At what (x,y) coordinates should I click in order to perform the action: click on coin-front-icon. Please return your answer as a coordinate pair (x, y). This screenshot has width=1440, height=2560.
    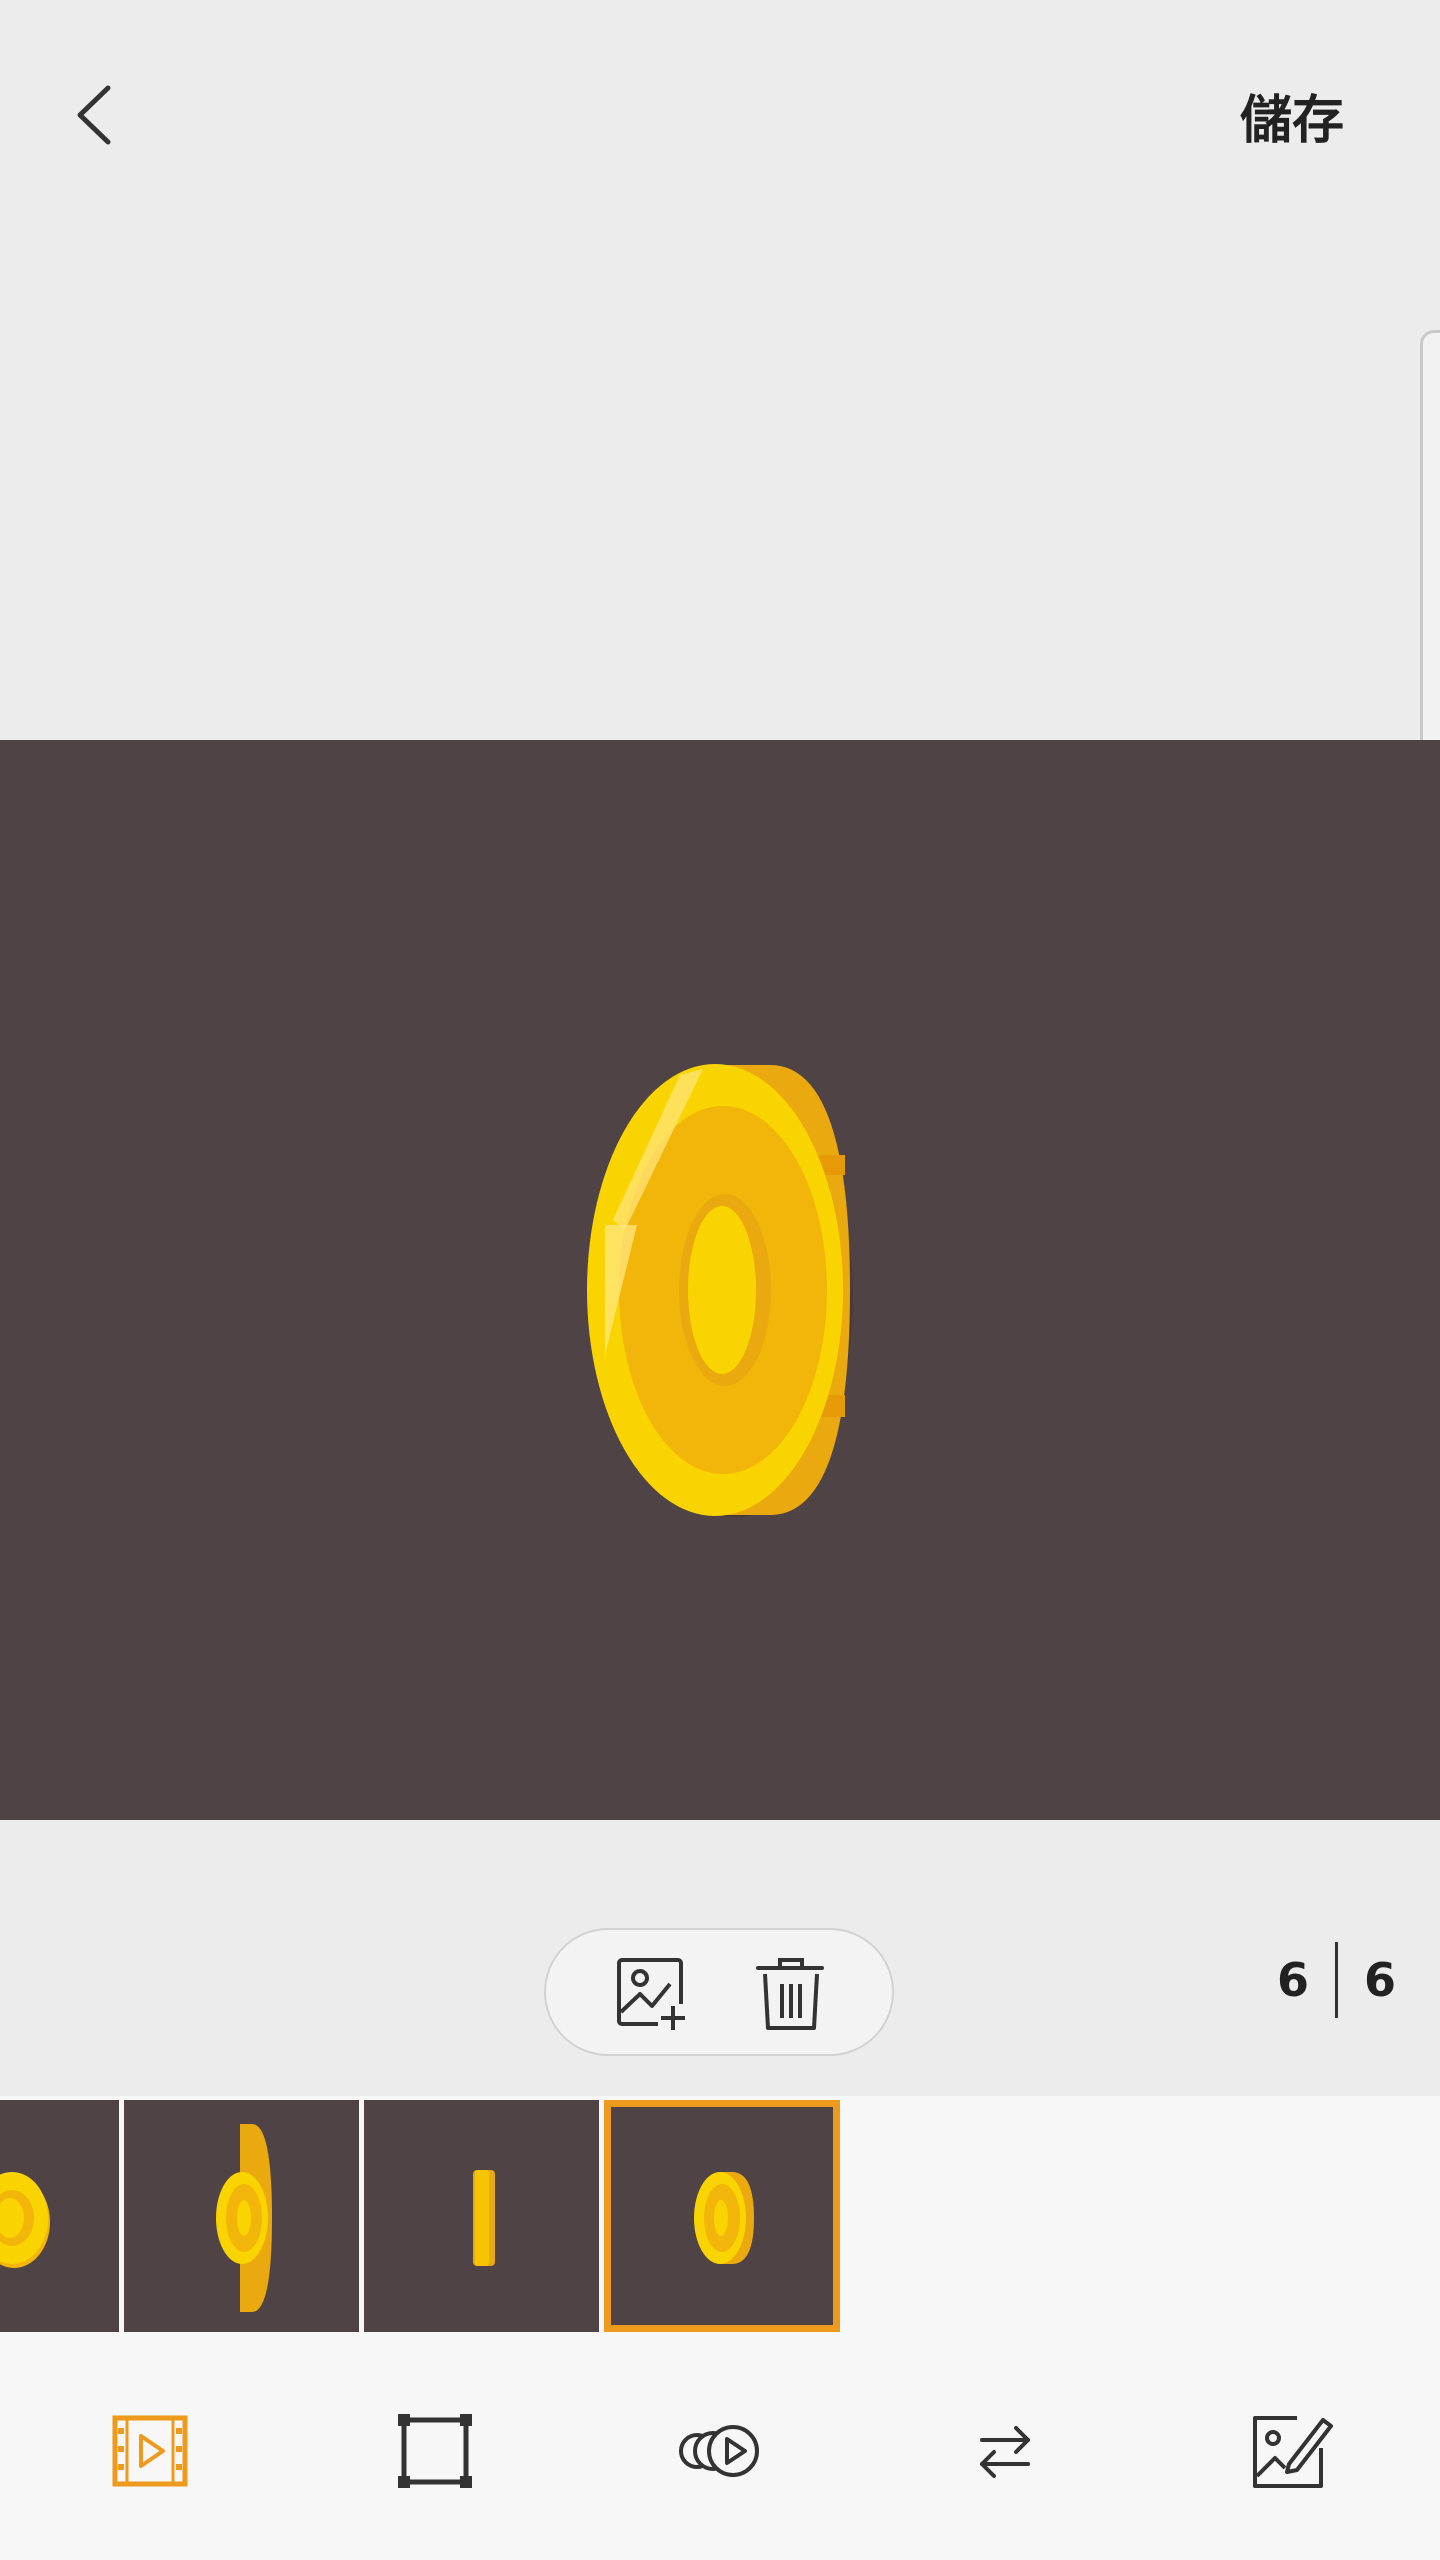
    Looking at the image, I should click on (25, 2220).